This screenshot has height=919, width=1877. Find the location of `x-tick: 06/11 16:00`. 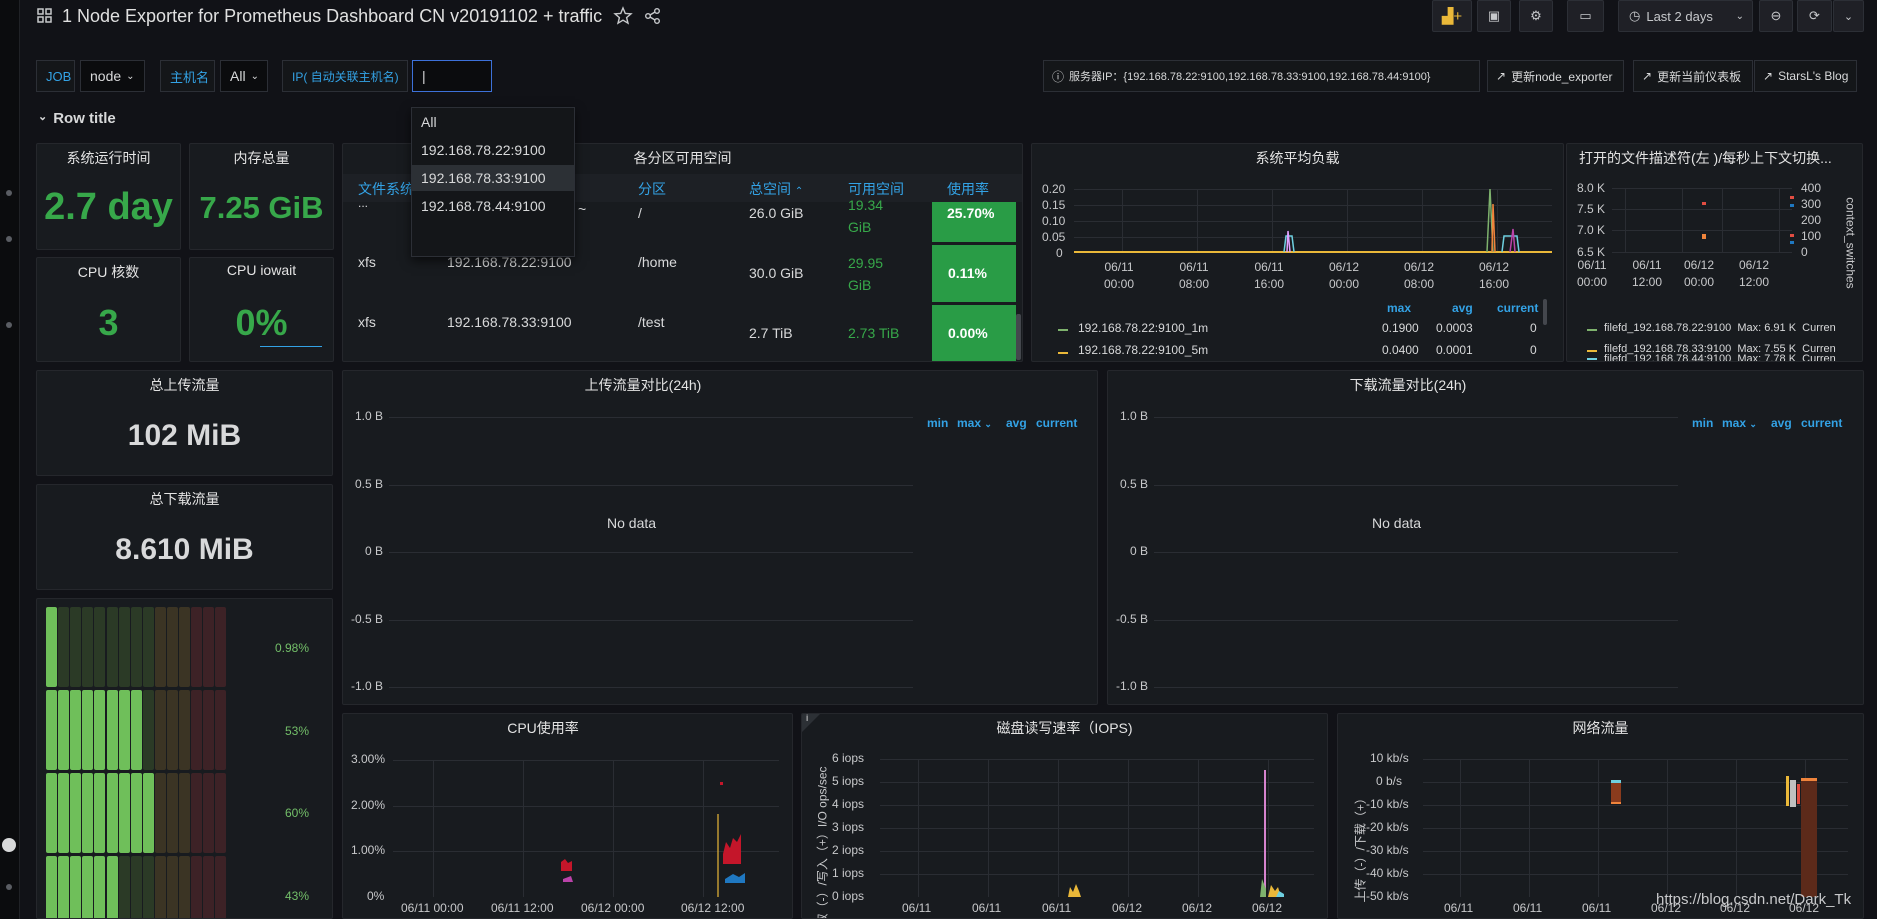

x-tick: 06/11 16:00 is located at coordinates (1269, 275).